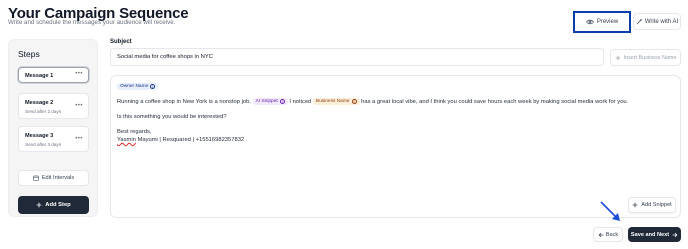  I want to click on business-name-chip-label: Business Name, so click(332, 101).